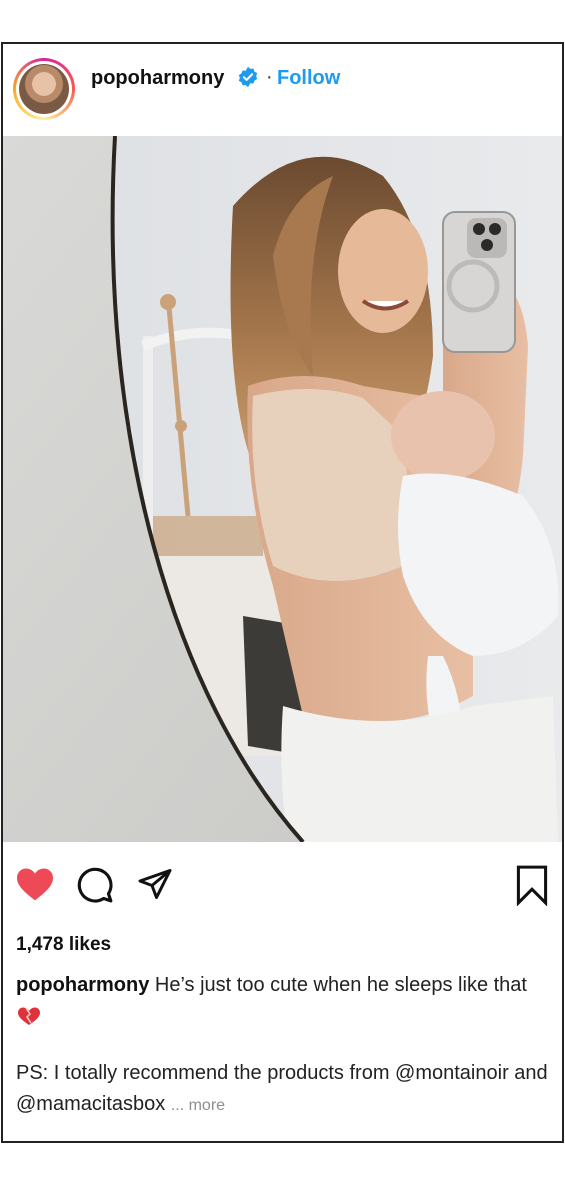  What do you see at coordinates (82, 985) in the screenshot?
I see `caption-username: popoharmony` at bounding box center [82, 985].